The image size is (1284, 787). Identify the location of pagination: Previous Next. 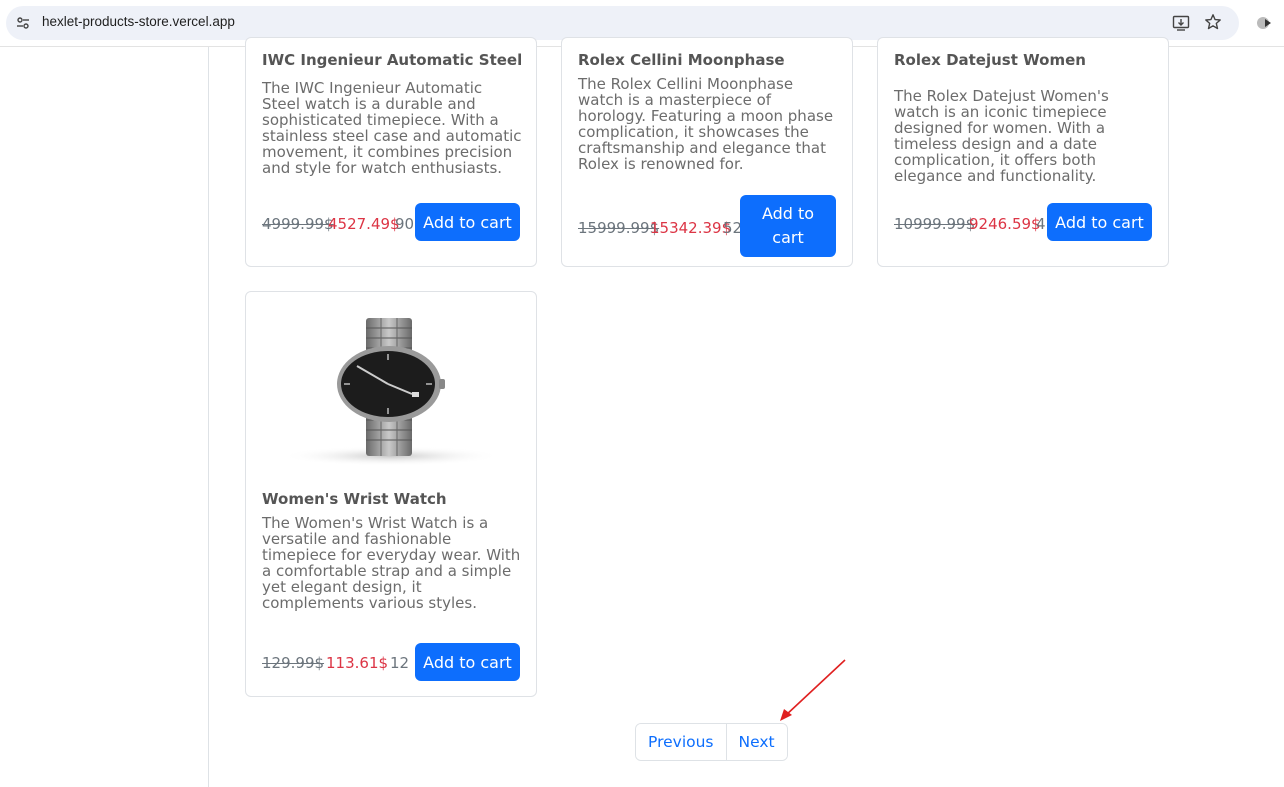
(711, 742).